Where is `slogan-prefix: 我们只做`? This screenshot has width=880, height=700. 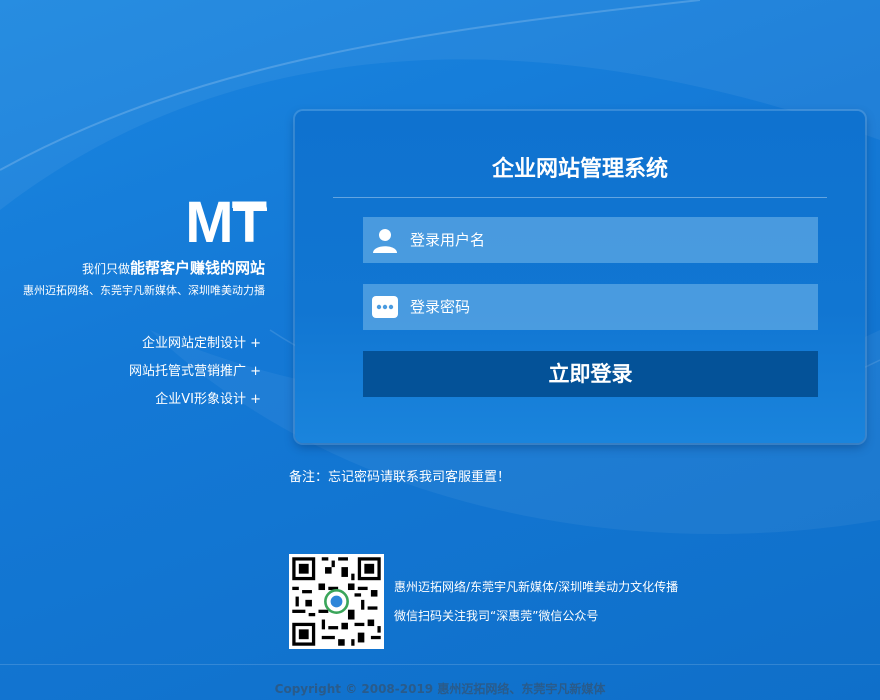 slogan-prefix: 我们只做 is located at coordinates (105, 269).